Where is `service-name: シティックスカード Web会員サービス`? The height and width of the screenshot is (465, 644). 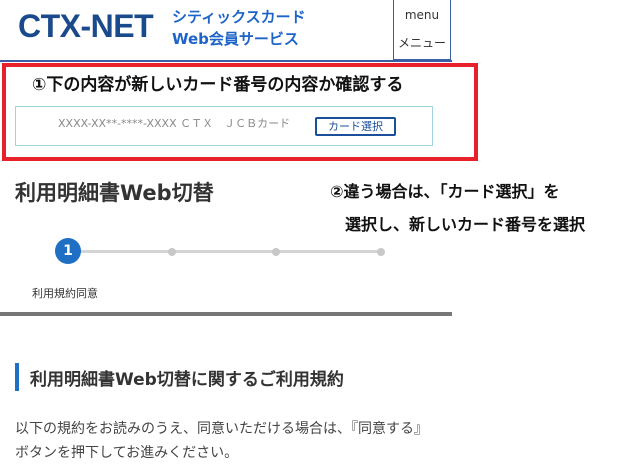 service-name: シティックスカード Web会員サービス is located at coordinates (239, 28).